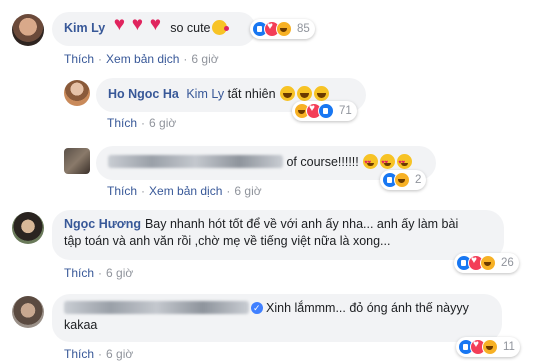 The image size is (555, 361). I want to click on comment-text: tất nhiên, so click(251, 94).